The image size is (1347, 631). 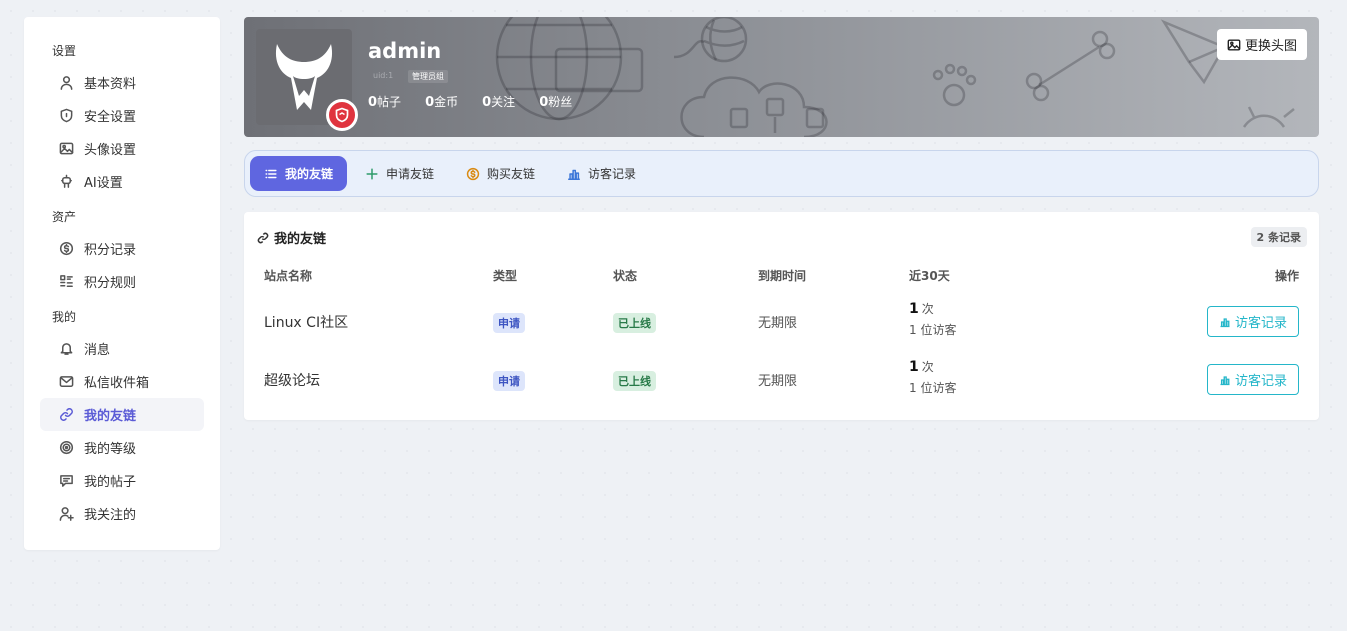 What do you see at coordinates (292, 381) in the screenshot?
I see `site-name: 超级论坛` at bounding box center [292, 381].